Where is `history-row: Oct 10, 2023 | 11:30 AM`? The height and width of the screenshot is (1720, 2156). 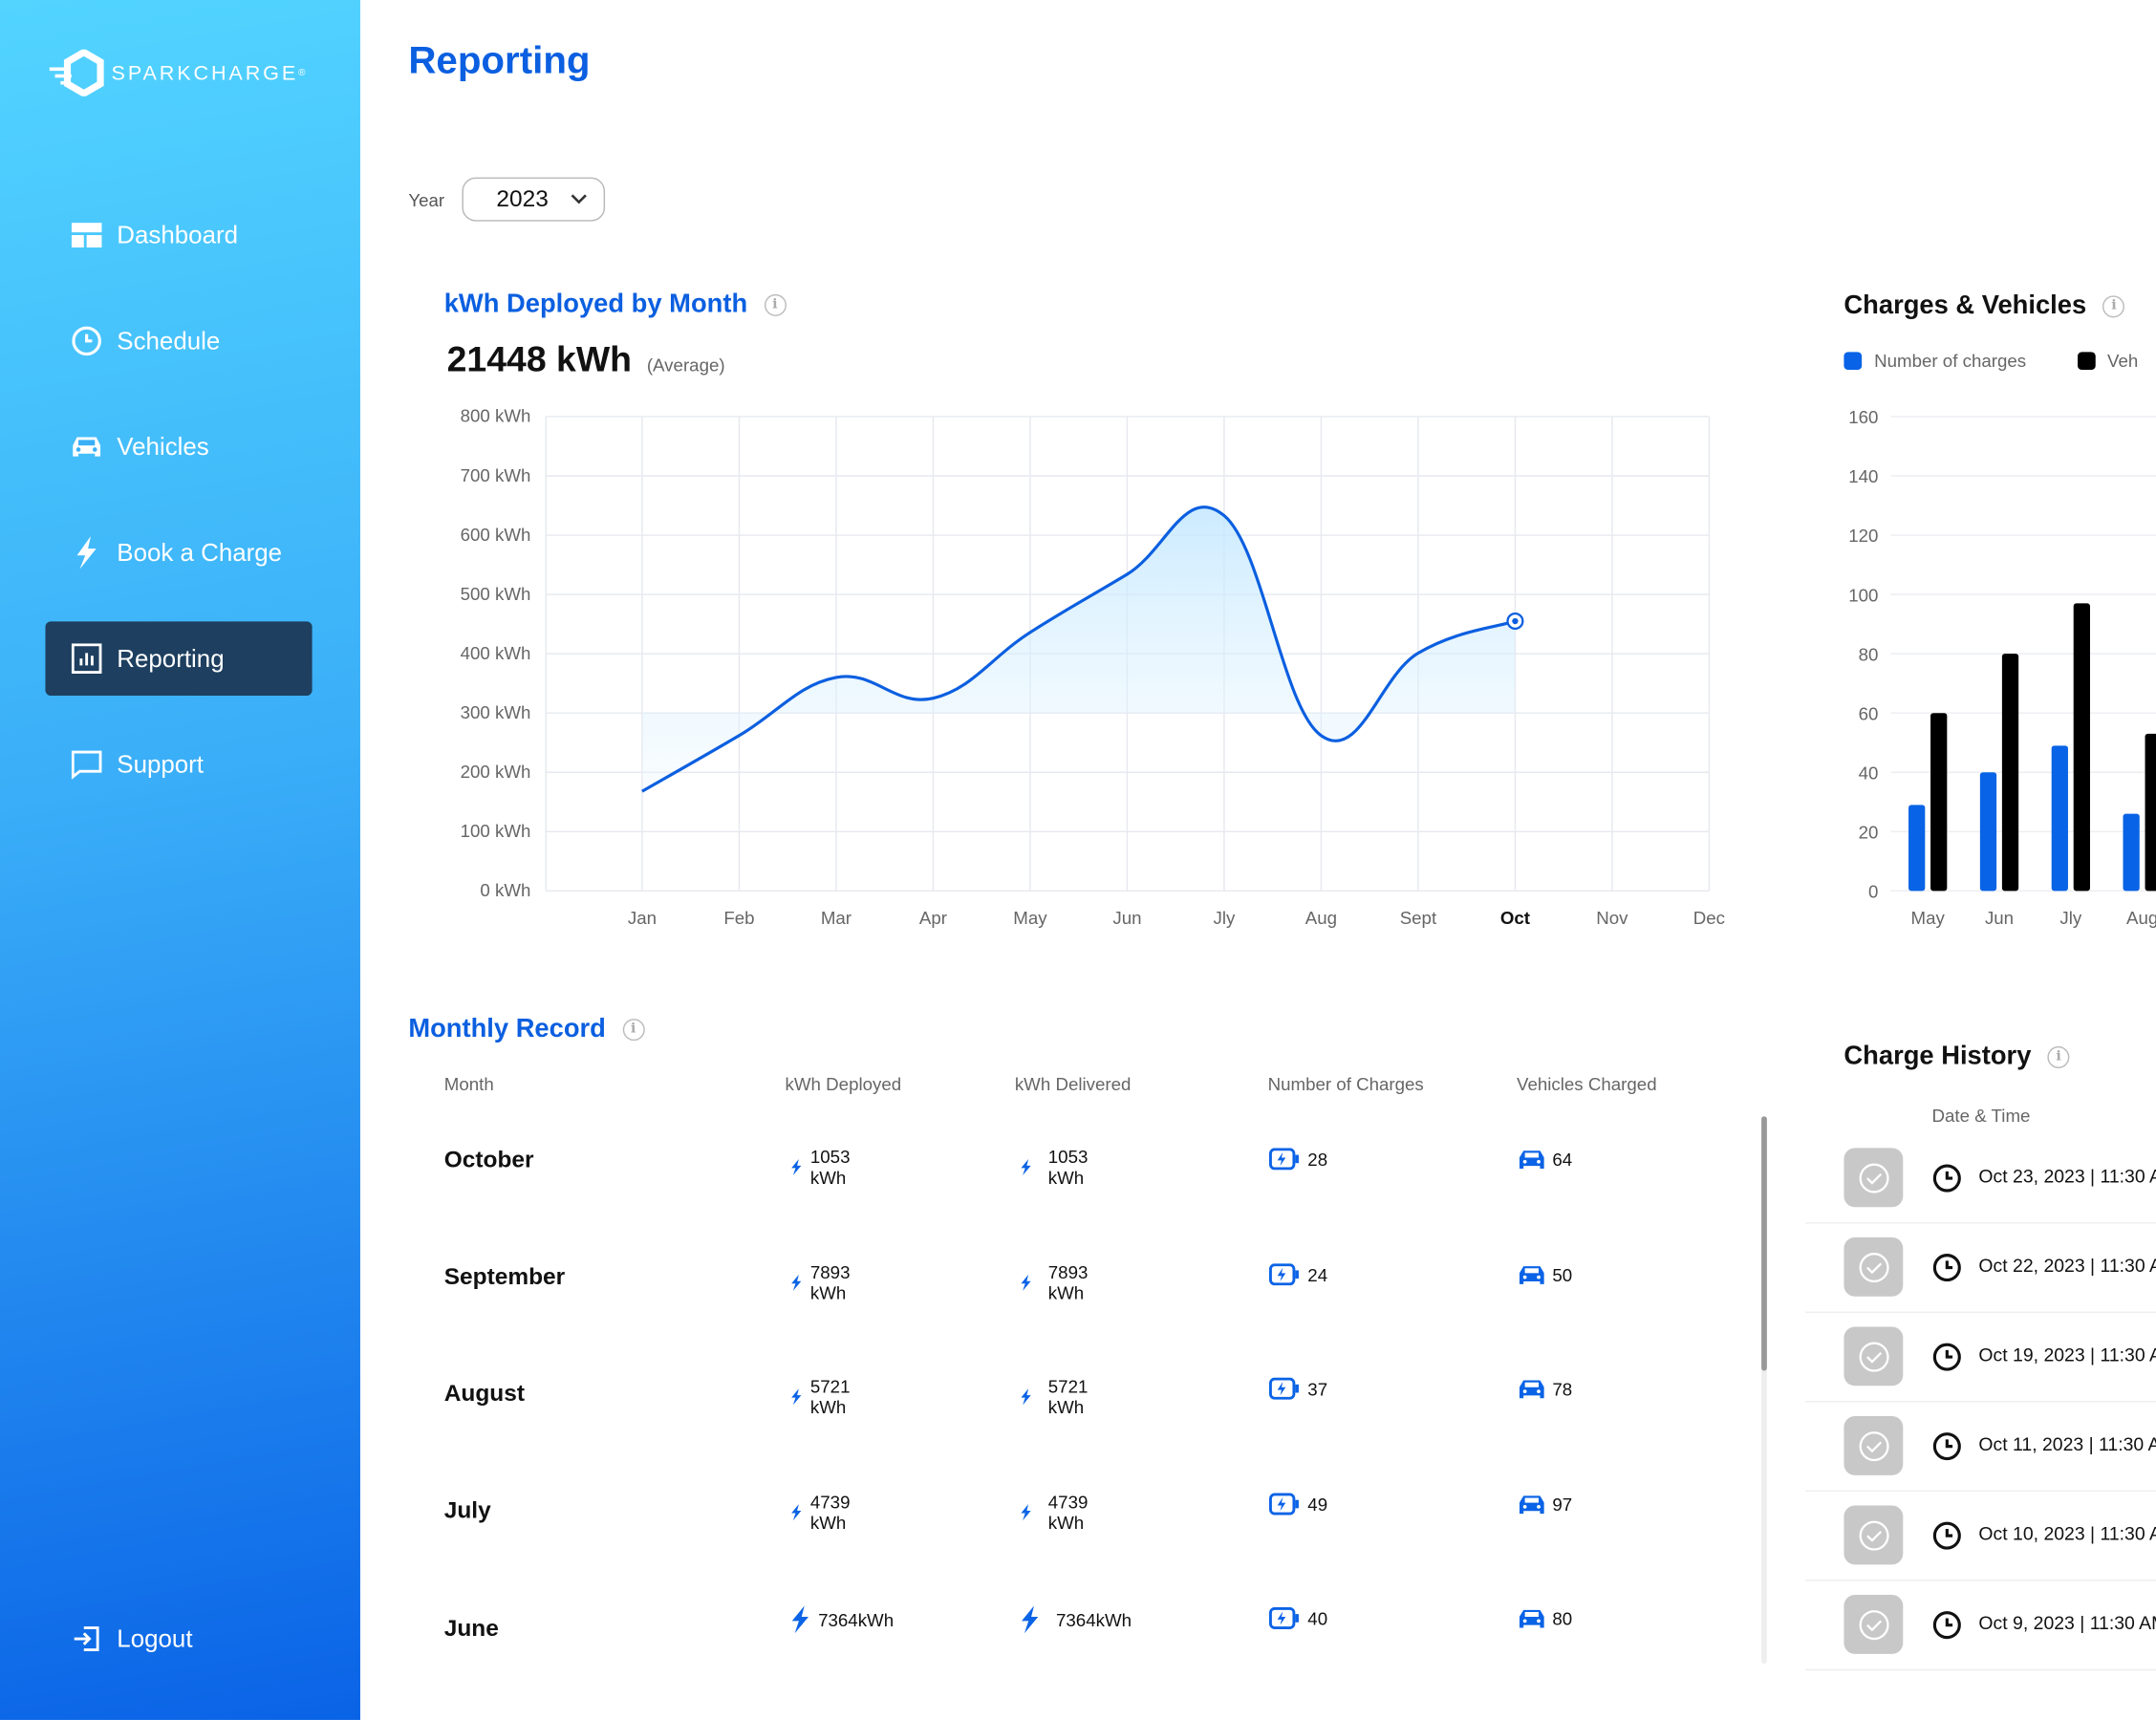 history-row: Oct 10, 2023 | 11:30 AM is located at coordinates (1980, 1536).